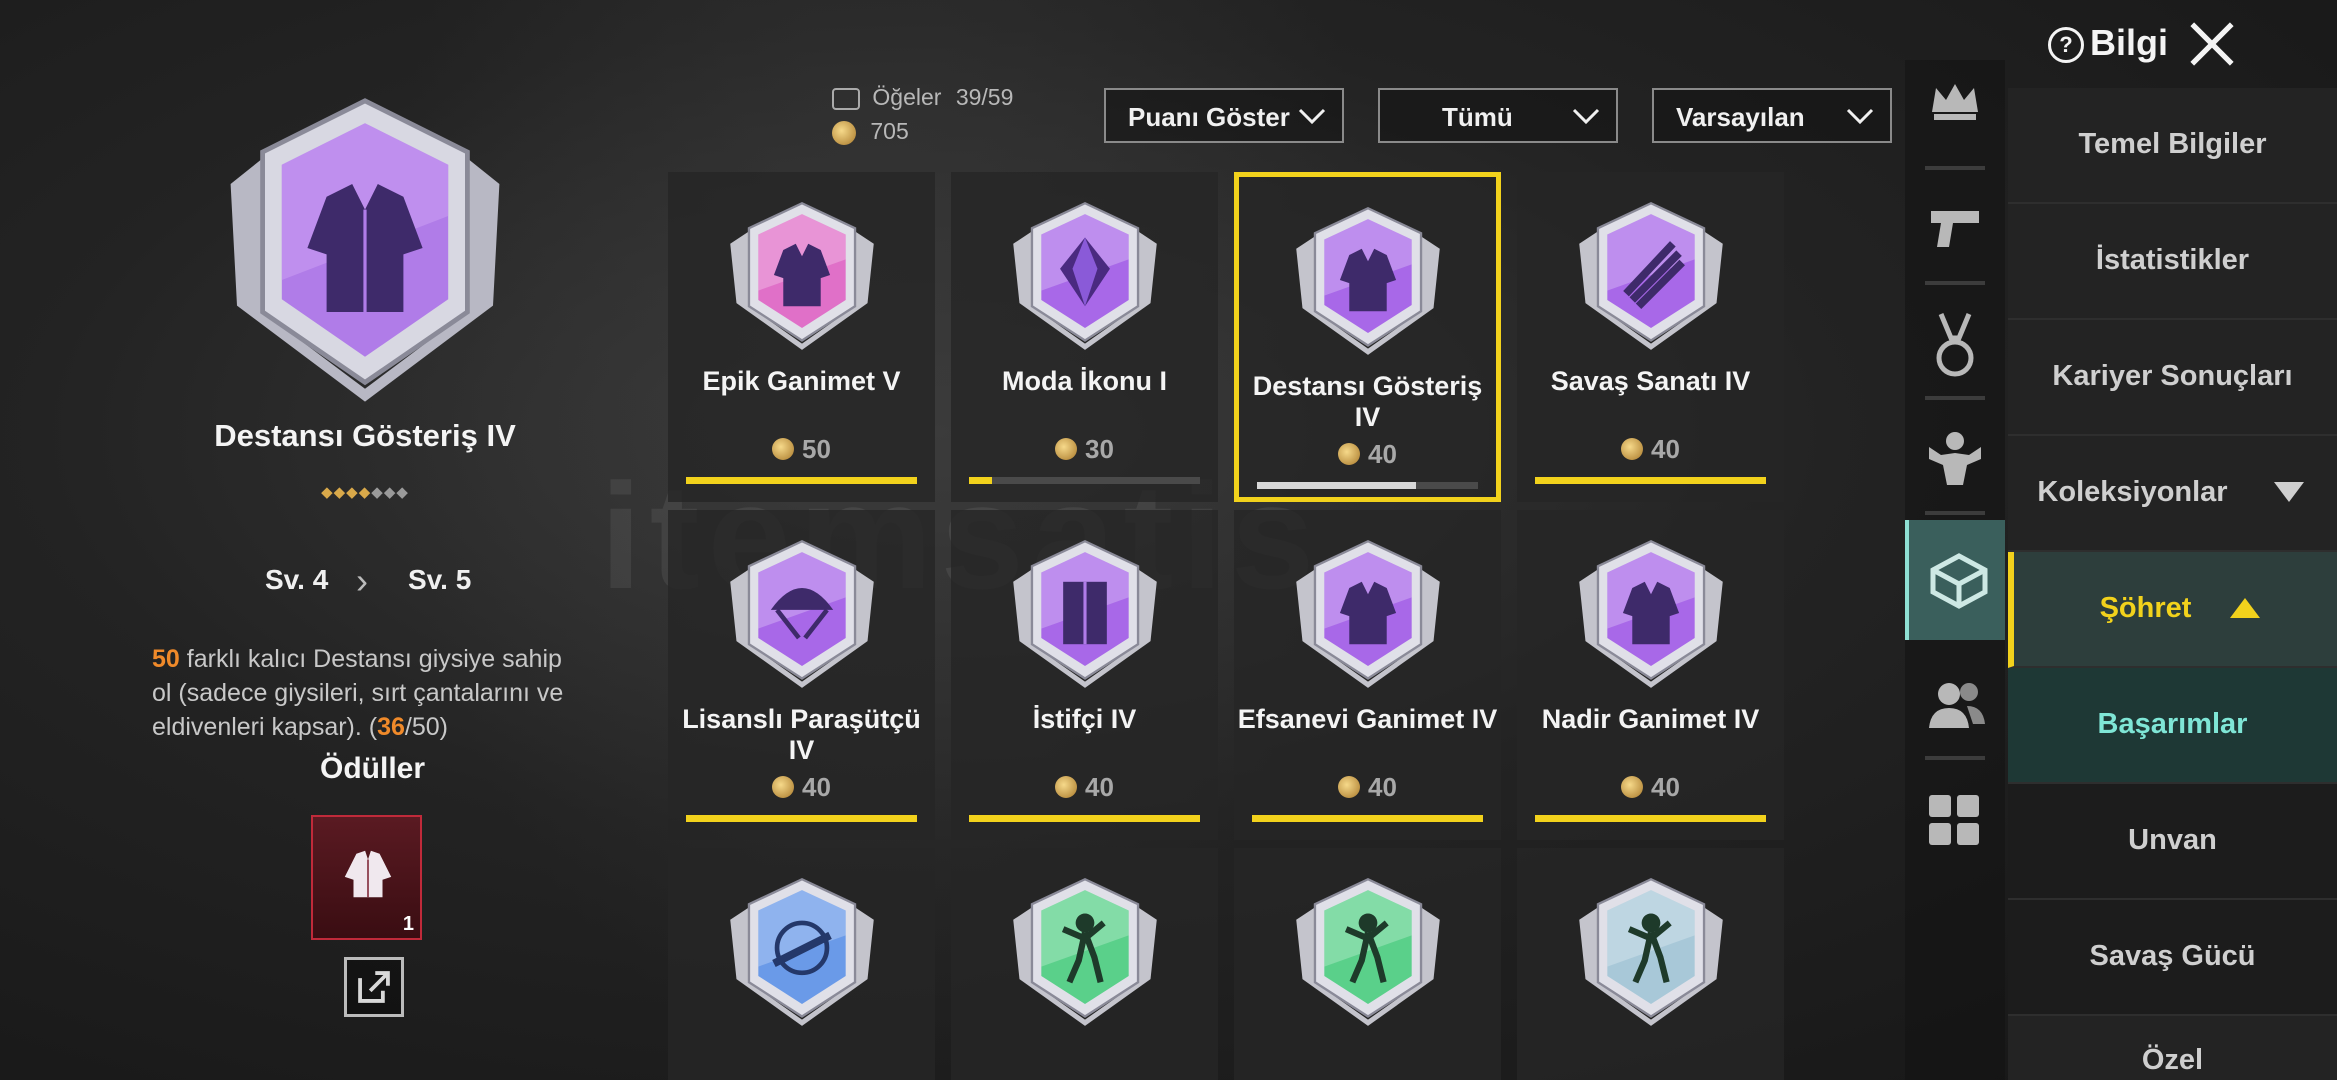  Describe the element at coordinates (801, 381) in the screenshot. I see `achievement-name: Epik Ganimet V` at that location.